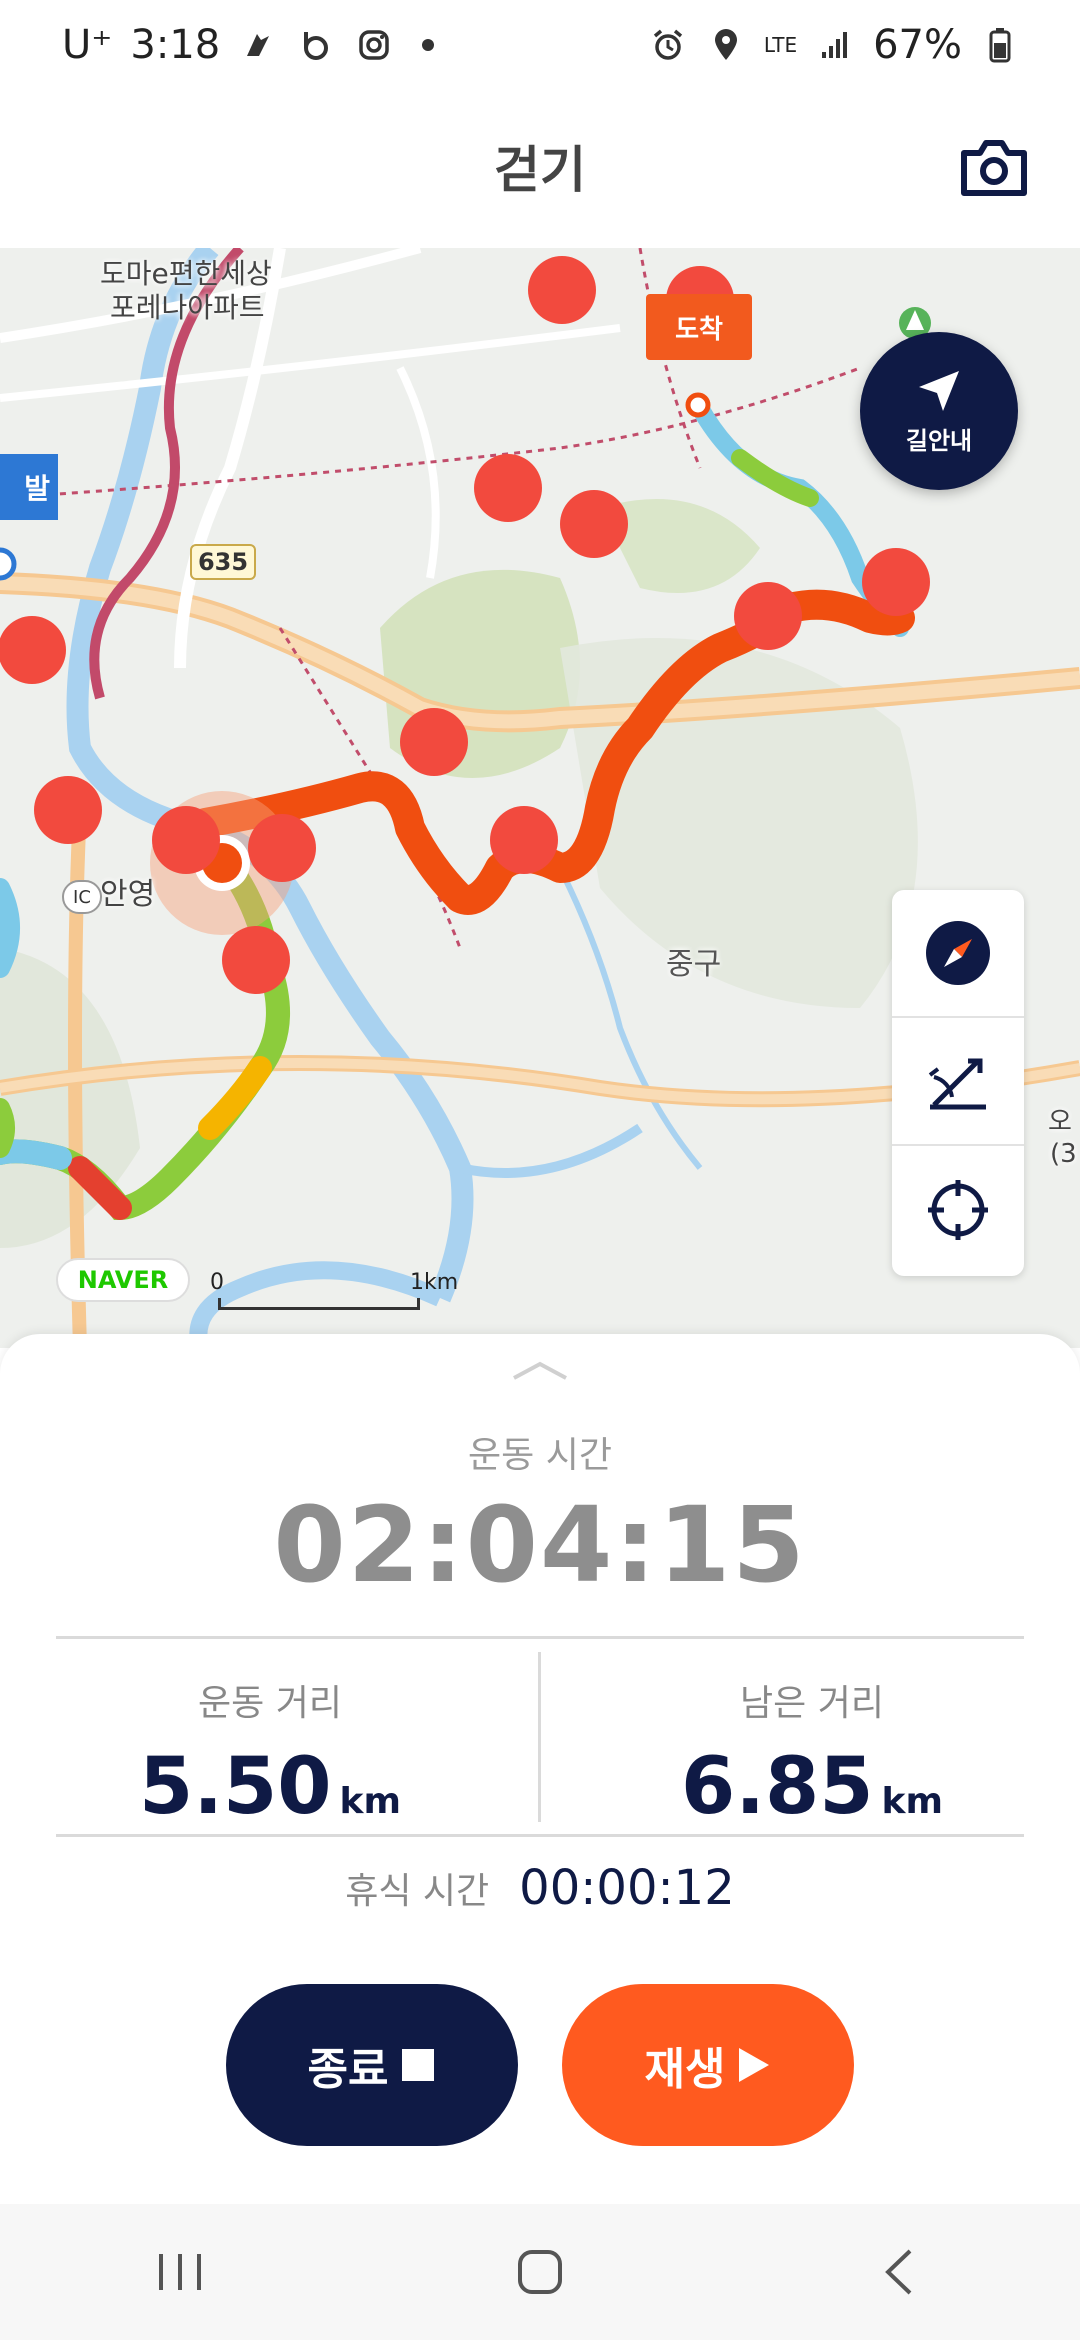 The width and height of the screenshot is (1080, 2340). I want to click on locate-me-button, so click(958, 1210).